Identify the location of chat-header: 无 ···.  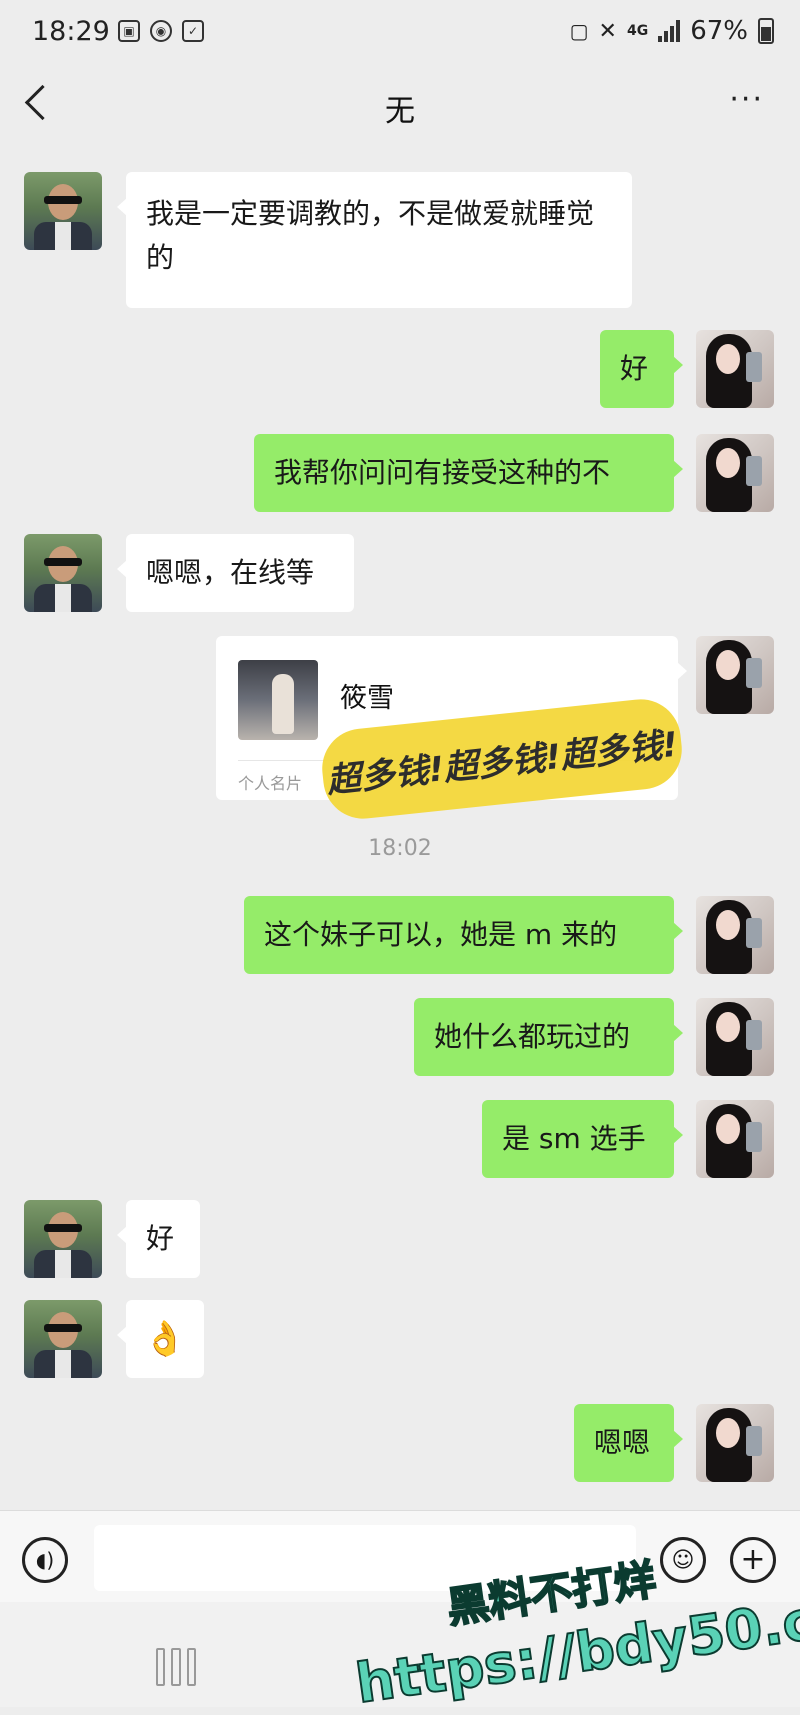
(400, 106).